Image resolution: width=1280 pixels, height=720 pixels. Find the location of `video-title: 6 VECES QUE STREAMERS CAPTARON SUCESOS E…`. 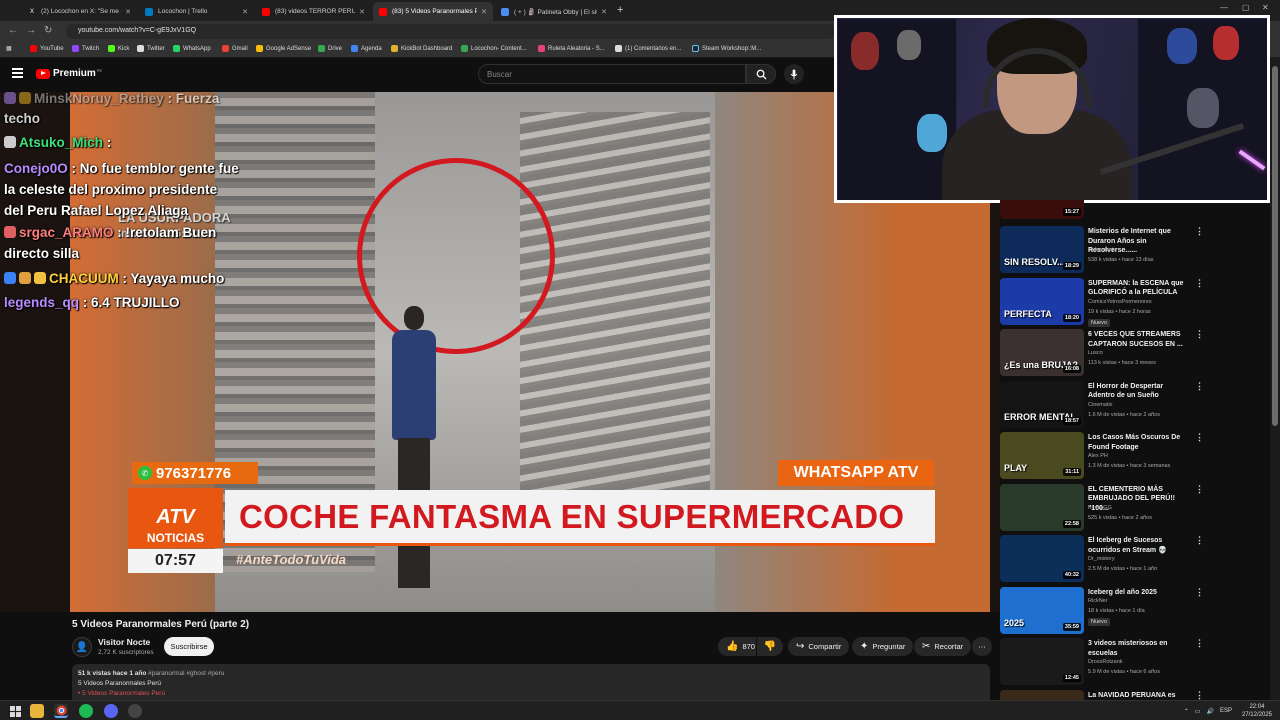

video-title: 6 VECES QUE STREAMERS CAPTARON SUCESOS E… is located at coordinates (1138, 339).